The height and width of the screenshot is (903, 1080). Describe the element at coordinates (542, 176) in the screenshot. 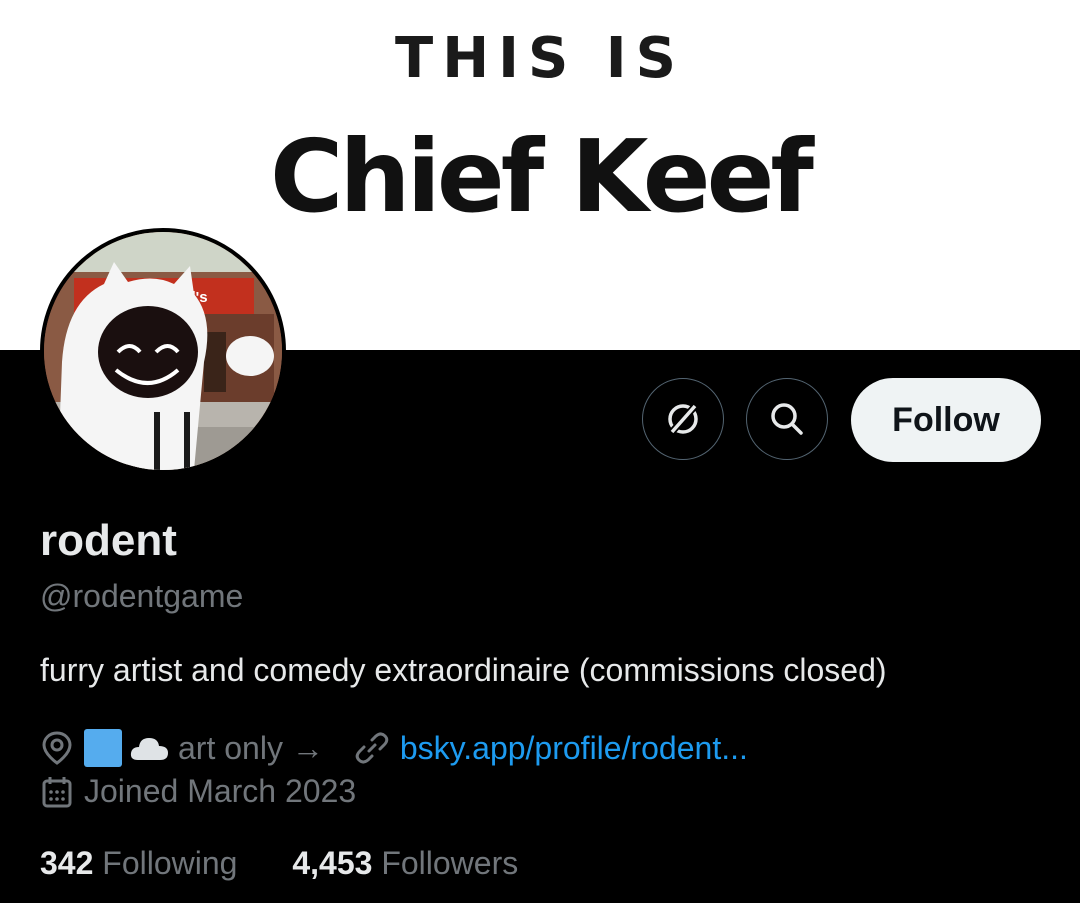

I see `banner-text-line2: Chief Keef` at that location.